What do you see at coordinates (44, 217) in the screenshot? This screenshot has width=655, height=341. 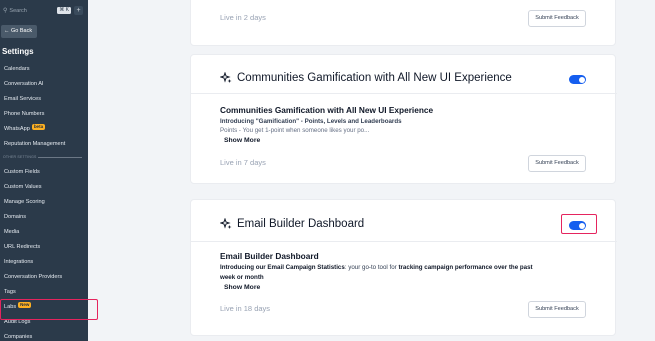 I see `sidebar-item-domains: Domains` at bounding box center [44, 217].